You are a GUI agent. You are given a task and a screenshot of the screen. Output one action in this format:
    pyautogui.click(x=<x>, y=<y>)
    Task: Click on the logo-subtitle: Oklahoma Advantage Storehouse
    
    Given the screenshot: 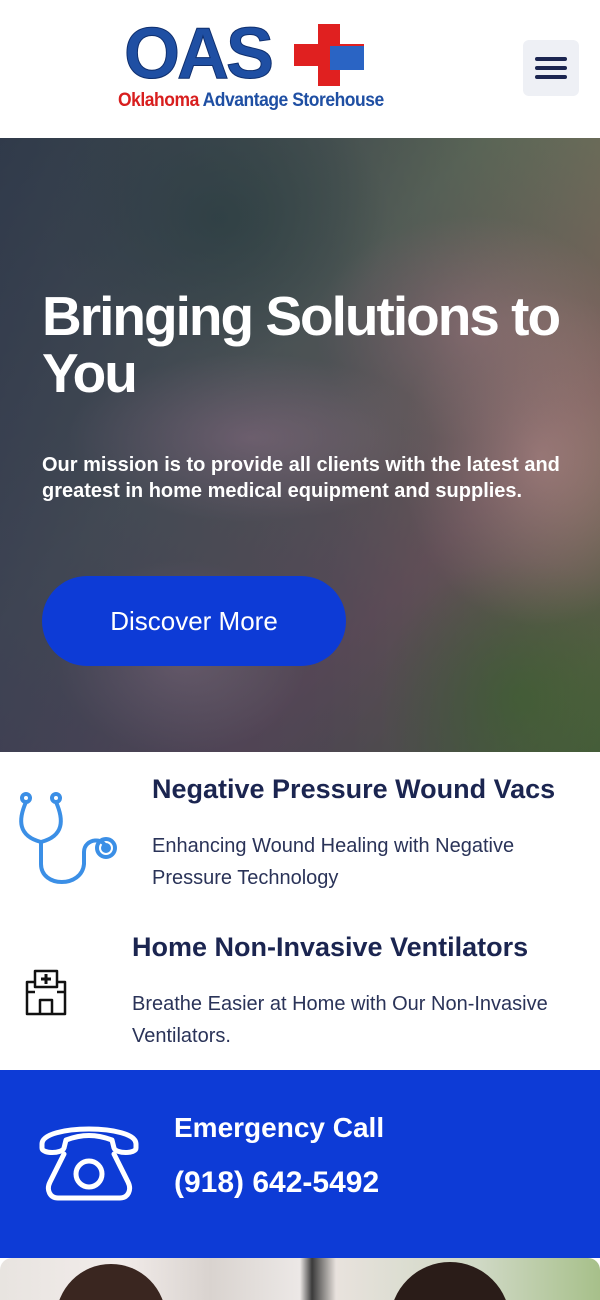 What is the action you would take?
    pyautogui.click(x=251, y=101)
    